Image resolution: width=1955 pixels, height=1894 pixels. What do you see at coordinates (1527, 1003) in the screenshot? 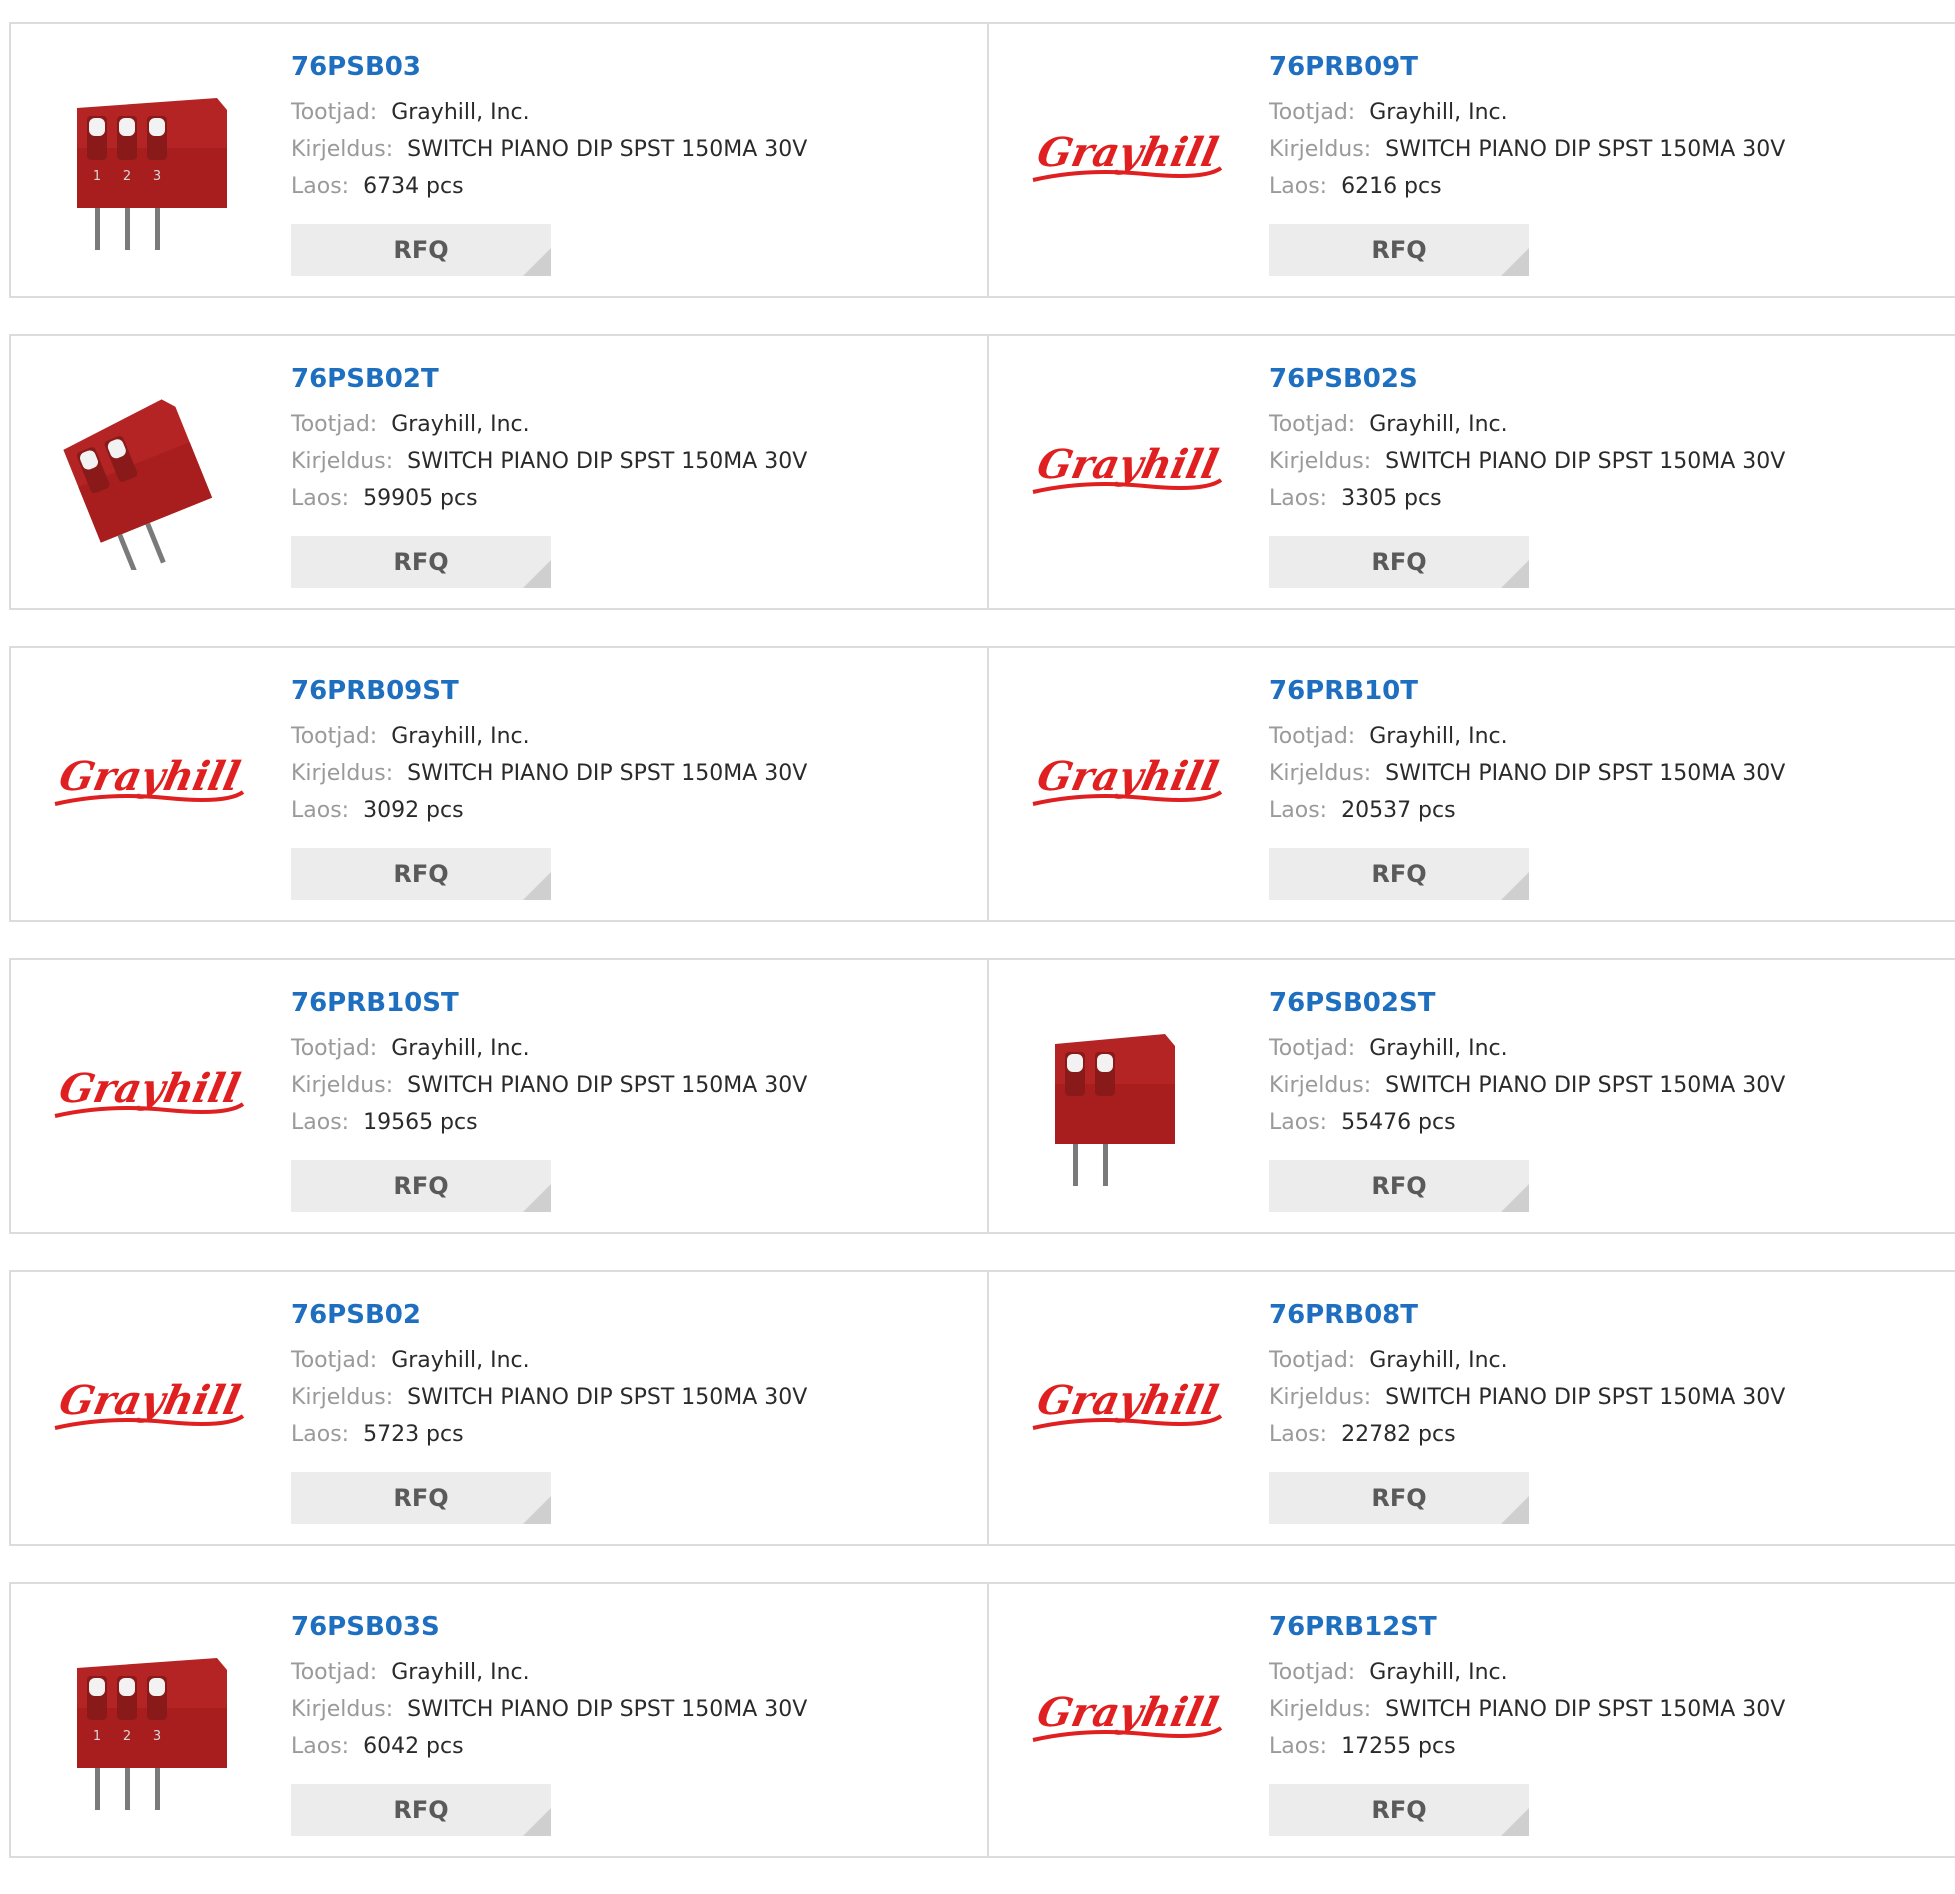
I see `part-number-link: 76PSB02ST` at bounding box center [1527, 1003].